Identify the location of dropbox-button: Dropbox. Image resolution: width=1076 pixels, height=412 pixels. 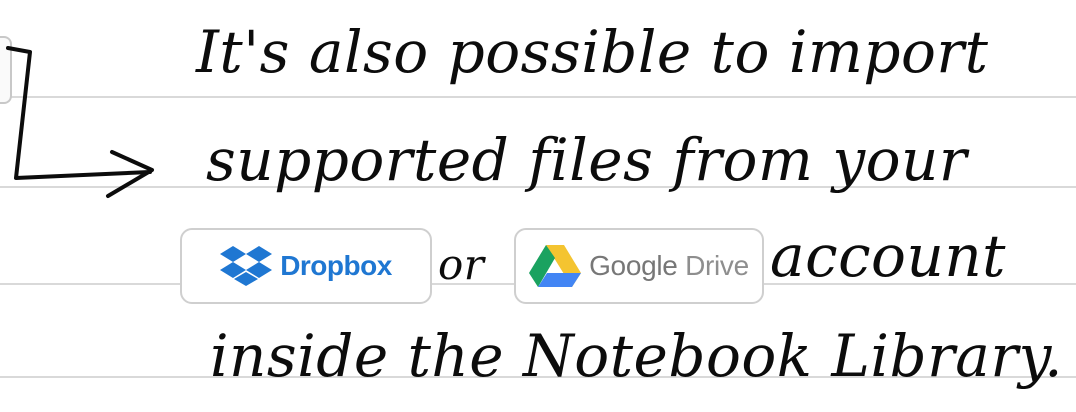
(306, 266).